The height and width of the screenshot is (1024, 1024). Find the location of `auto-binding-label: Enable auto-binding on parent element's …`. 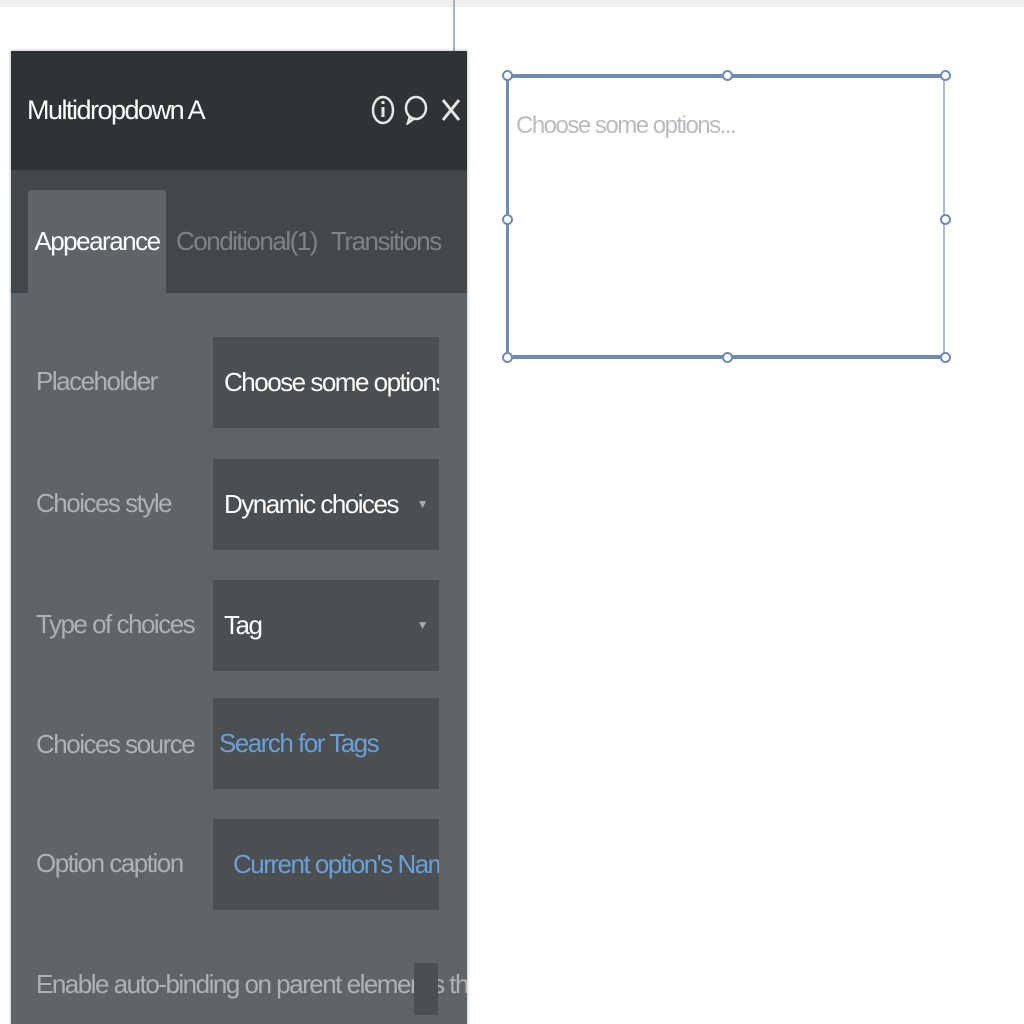

auto-binding-label: Enable auto-binding on parent element's … is located at coordinates (251, 984).